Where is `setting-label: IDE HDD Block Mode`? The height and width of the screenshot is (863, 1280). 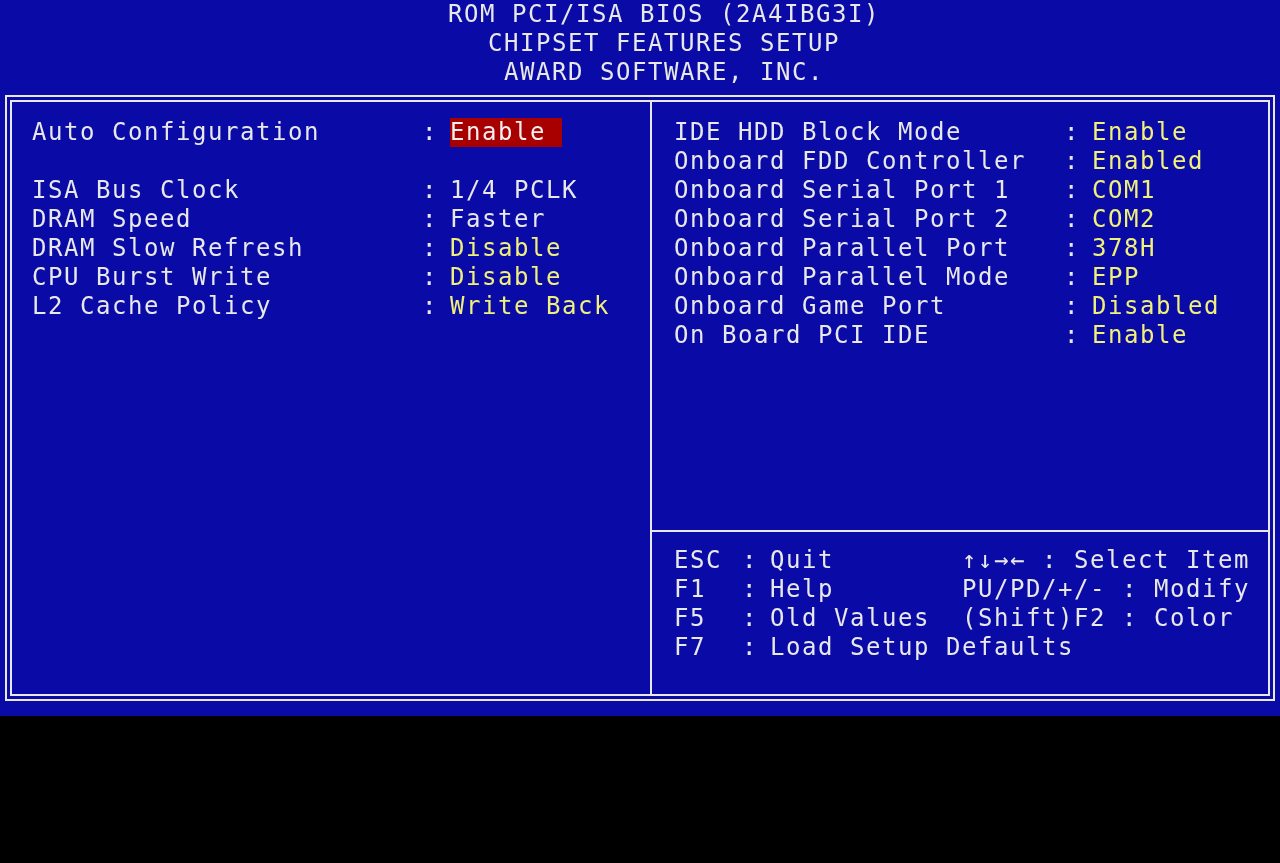 setting-label: IDE HDD Block Mode is located at coordinates (818, 132).